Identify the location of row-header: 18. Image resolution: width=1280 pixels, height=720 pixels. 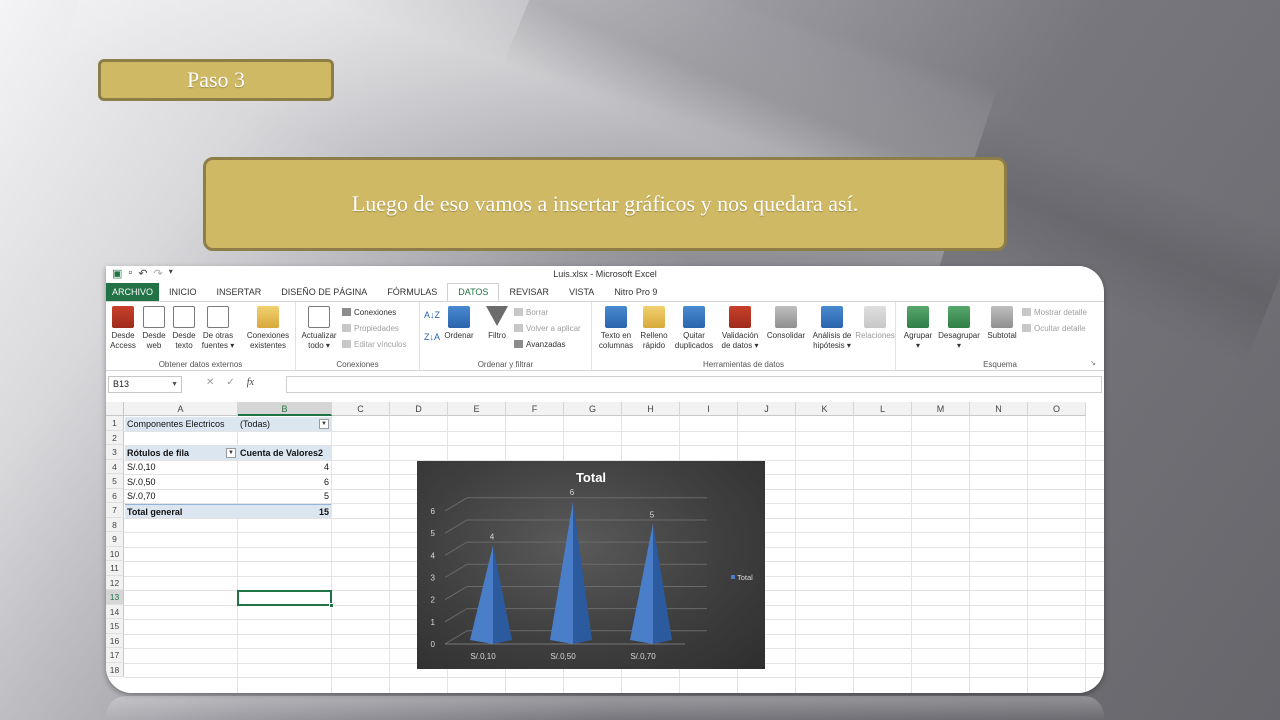
(115, 669).